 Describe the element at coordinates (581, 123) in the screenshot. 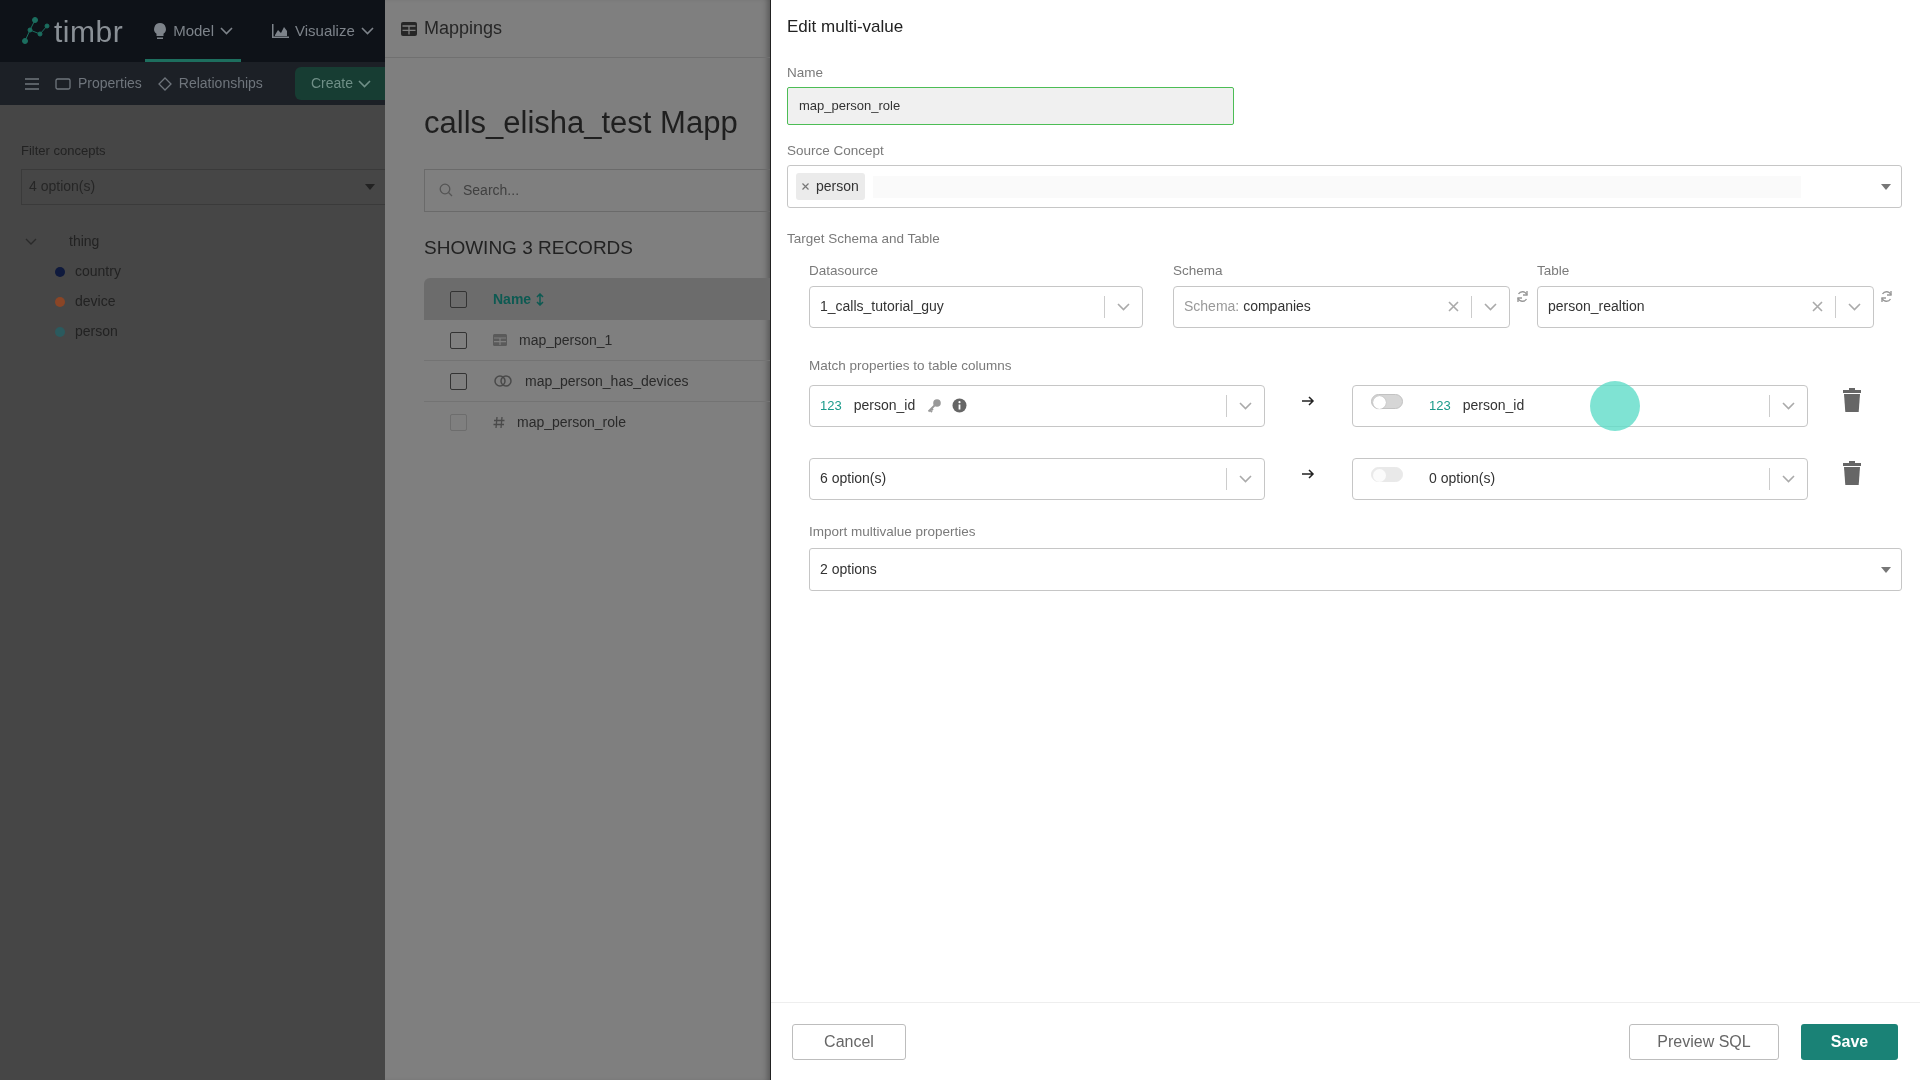

I see `page-title: calls_elisha_test Mapp` at that location.